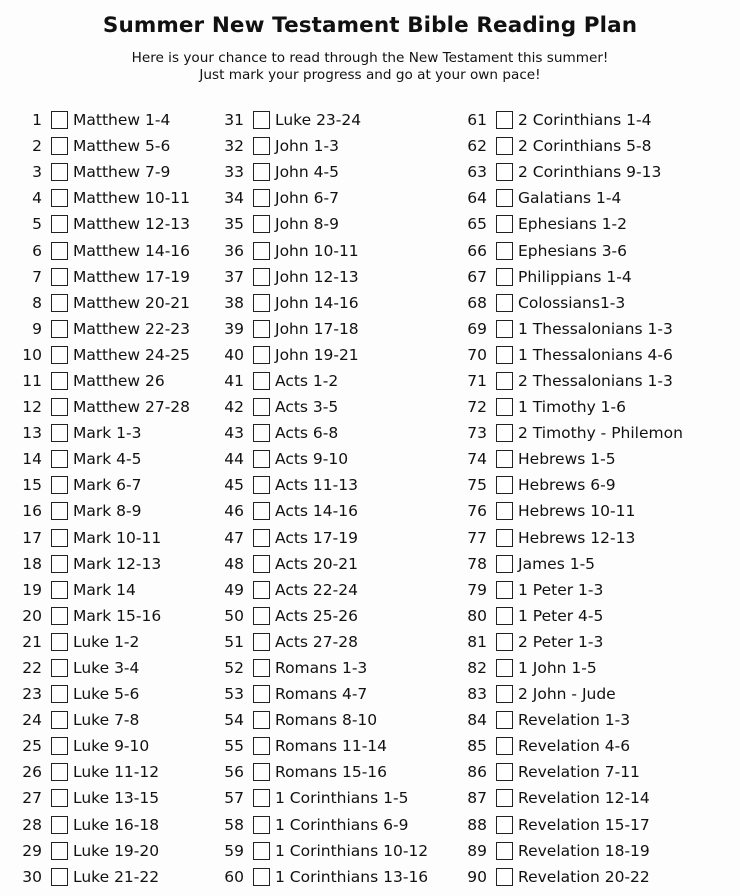  I want to click on reading-label: Romans 4-7, so click(321, 694).